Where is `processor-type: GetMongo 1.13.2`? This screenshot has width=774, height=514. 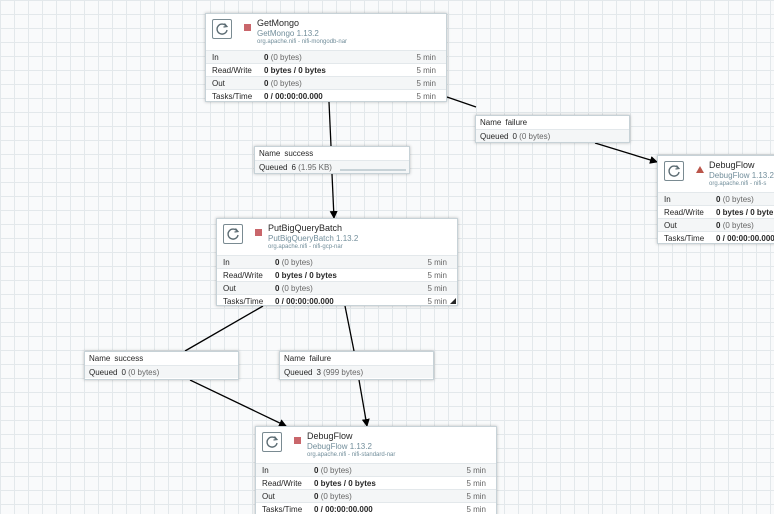 processor-type: GetMongo 1.13.2 is located at coordinates (288, 33).